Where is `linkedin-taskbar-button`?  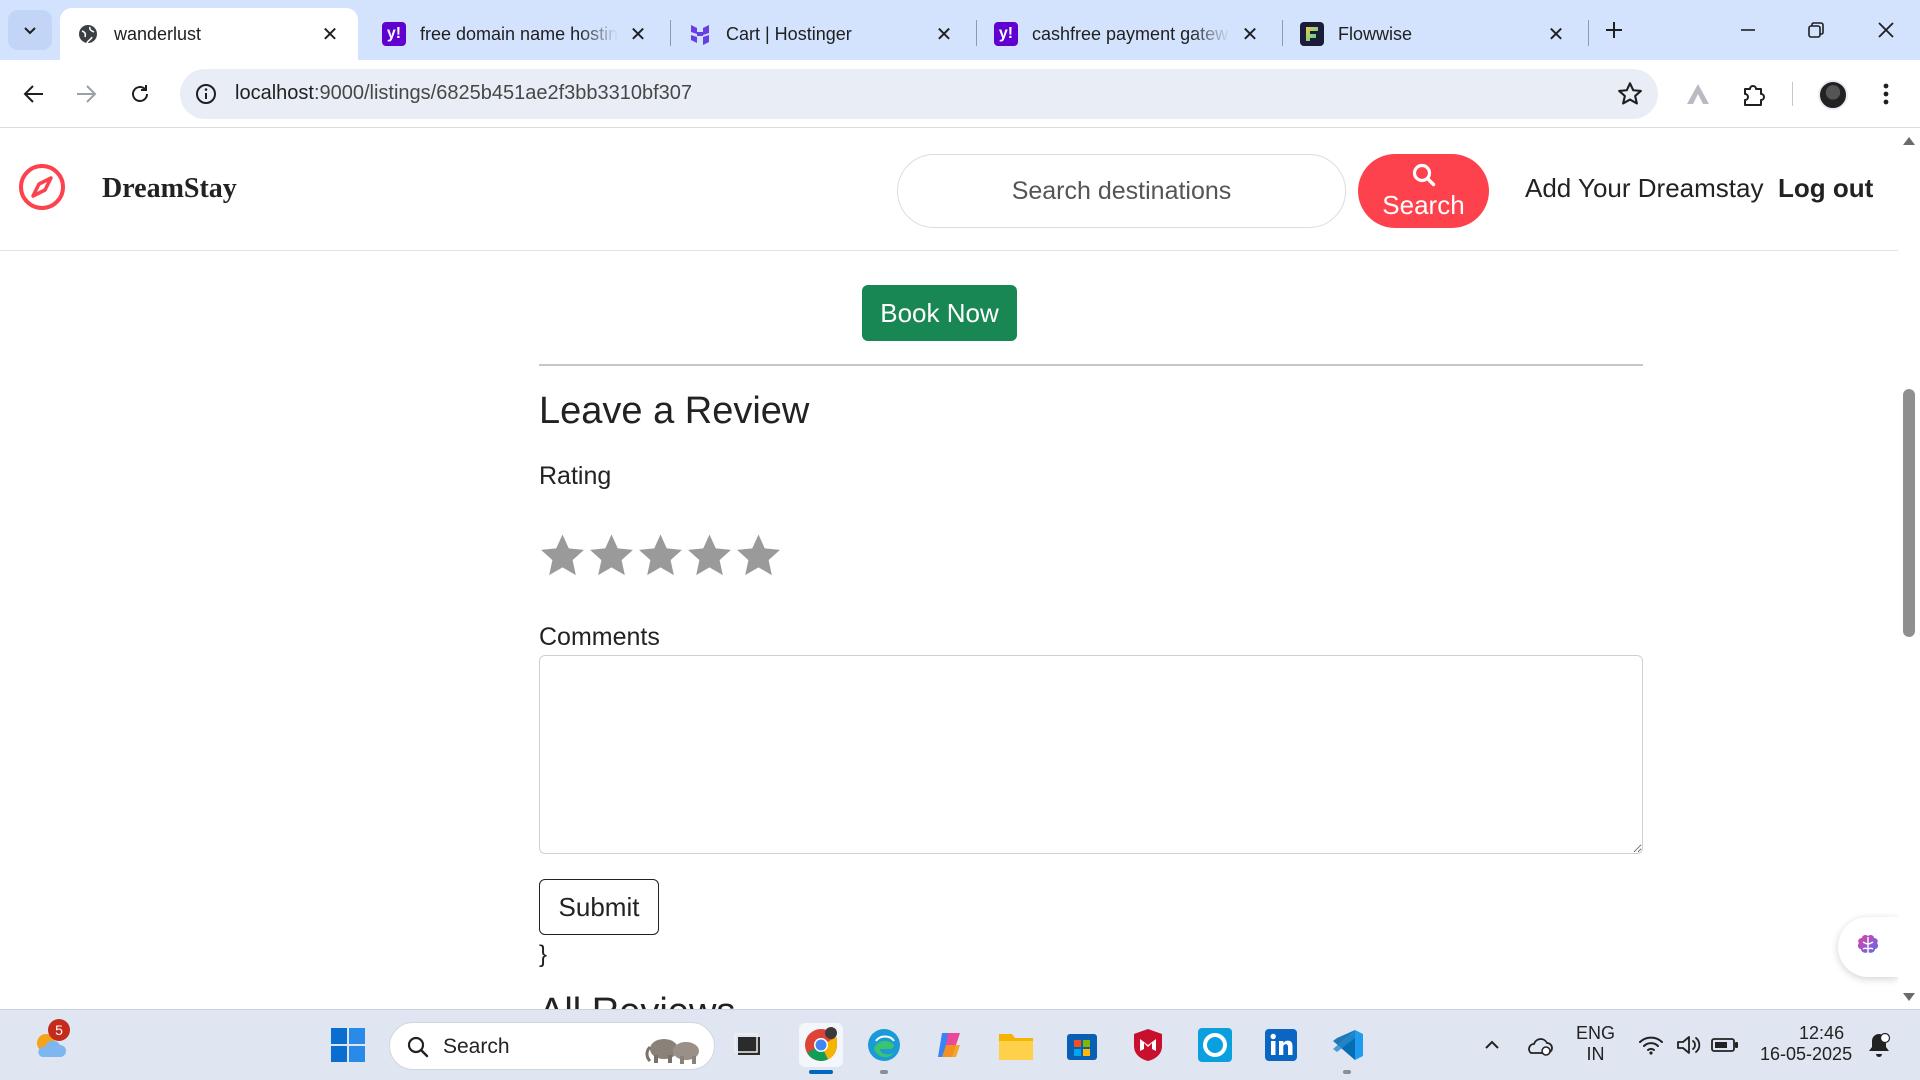 linkedin-taskbar-button is located at coordinates (1281, 1045).